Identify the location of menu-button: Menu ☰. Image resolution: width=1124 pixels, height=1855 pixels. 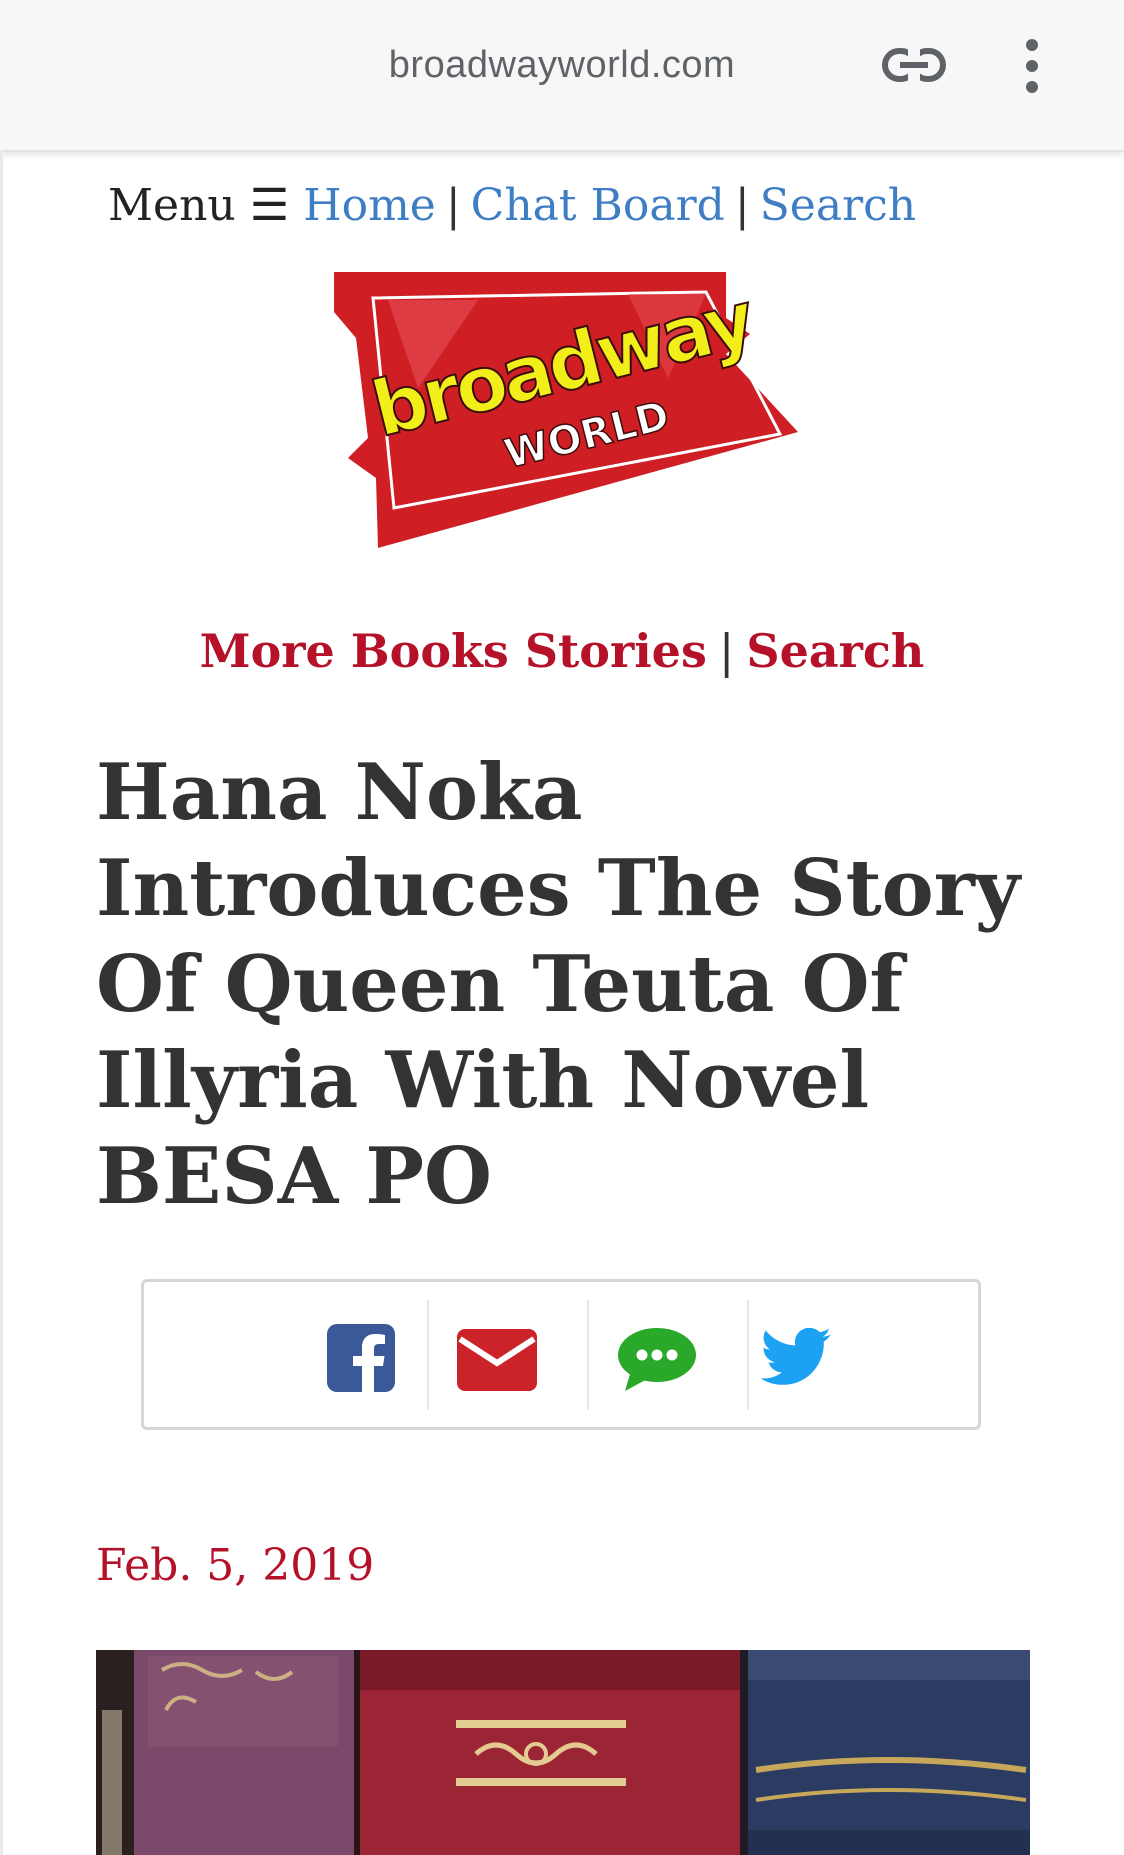
(198, 205).